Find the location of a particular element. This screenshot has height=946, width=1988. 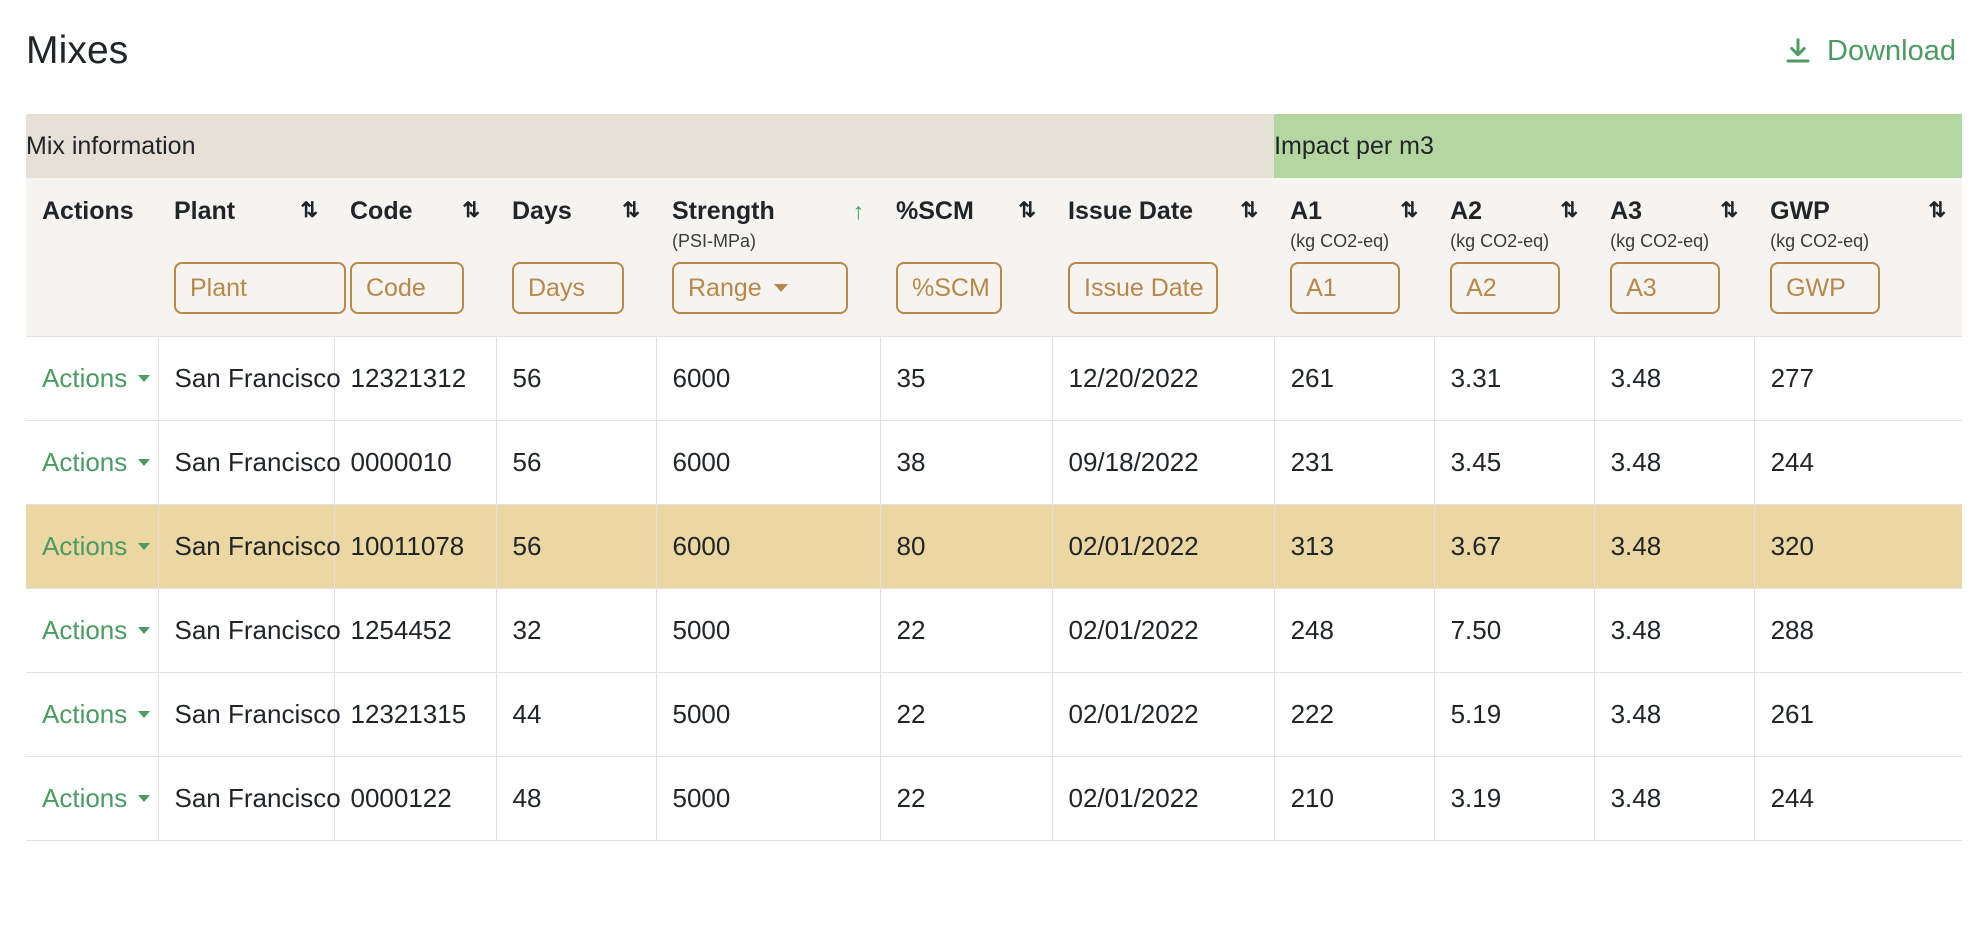

download-label: Download is located at coordinates (1891, 50).